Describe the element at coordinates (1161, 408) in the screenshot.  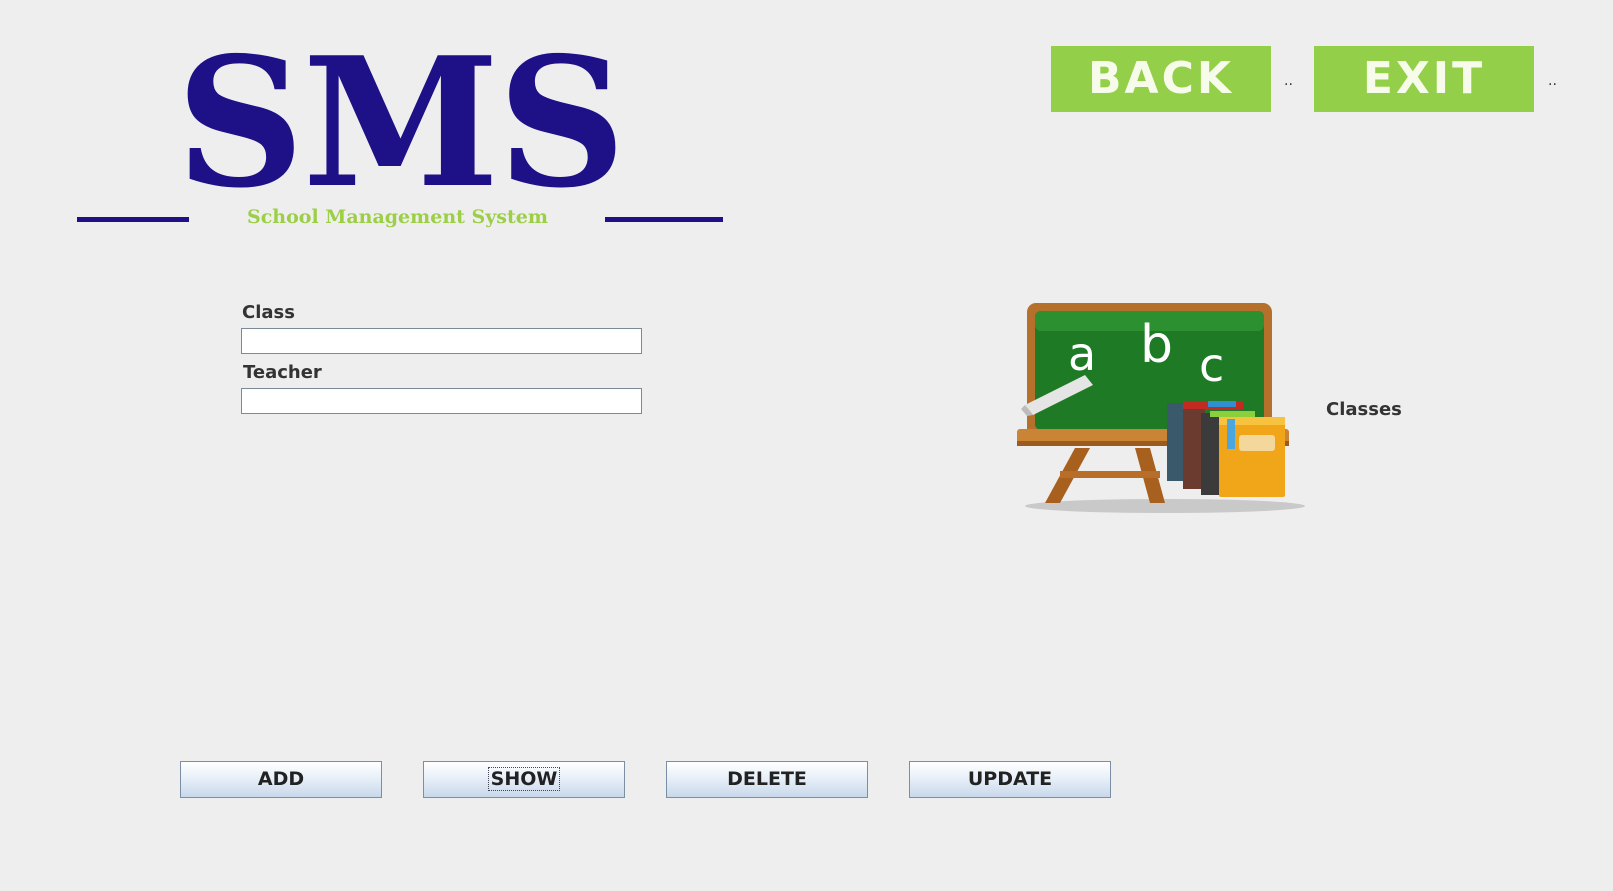
I see `chalkboard-books-icon: a b c` at that location.